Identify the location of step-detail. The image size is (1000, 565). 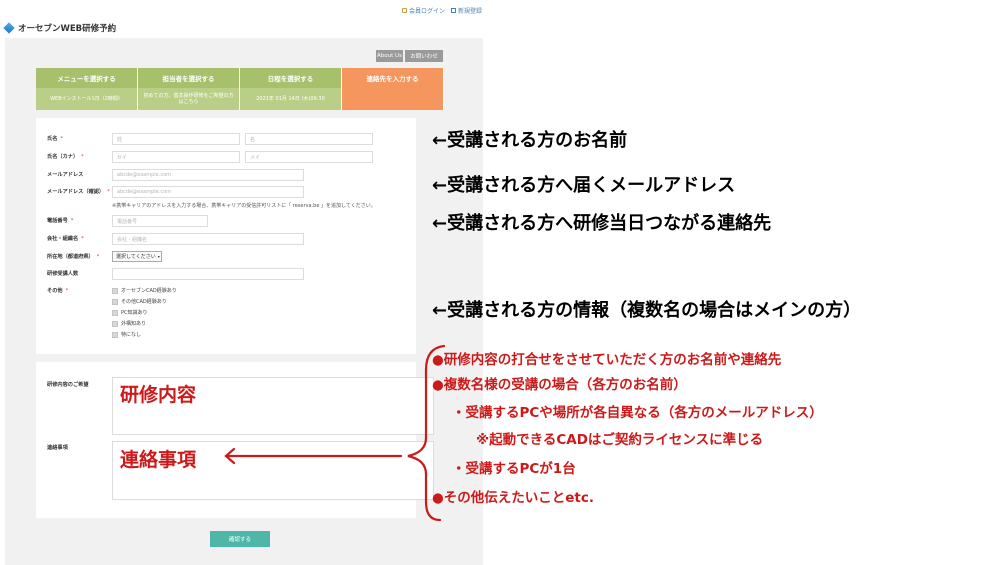
(393, 99).